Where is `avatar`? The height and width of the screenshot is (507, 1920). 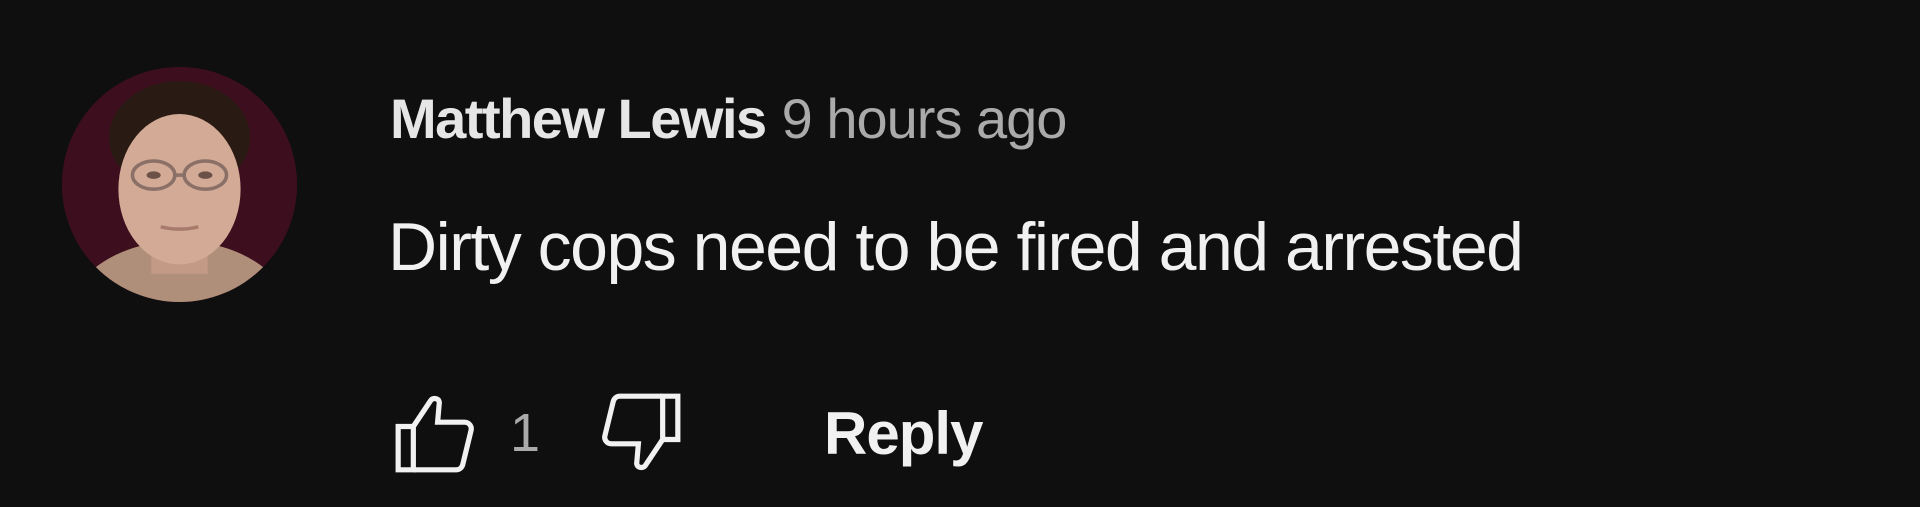 avatar is located at coordinates (179, 184).